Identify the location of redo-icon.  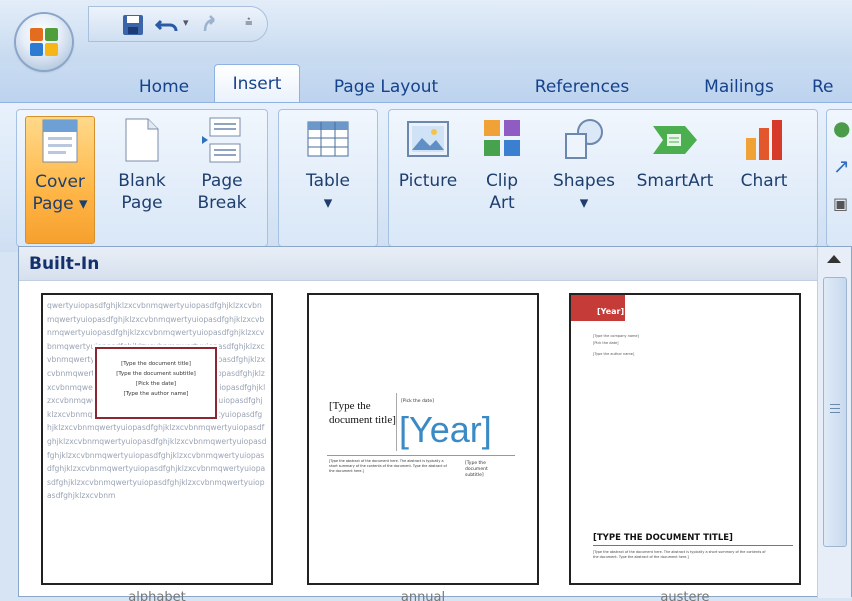
(211, 25).